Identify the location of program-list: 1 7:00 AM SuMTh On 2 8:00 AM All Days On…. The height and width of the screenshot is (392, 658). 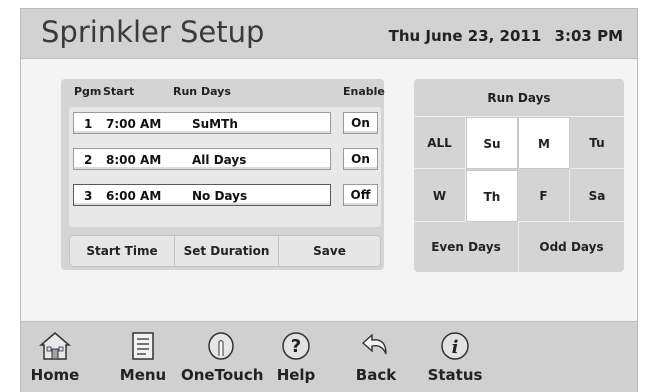
(225, 167).